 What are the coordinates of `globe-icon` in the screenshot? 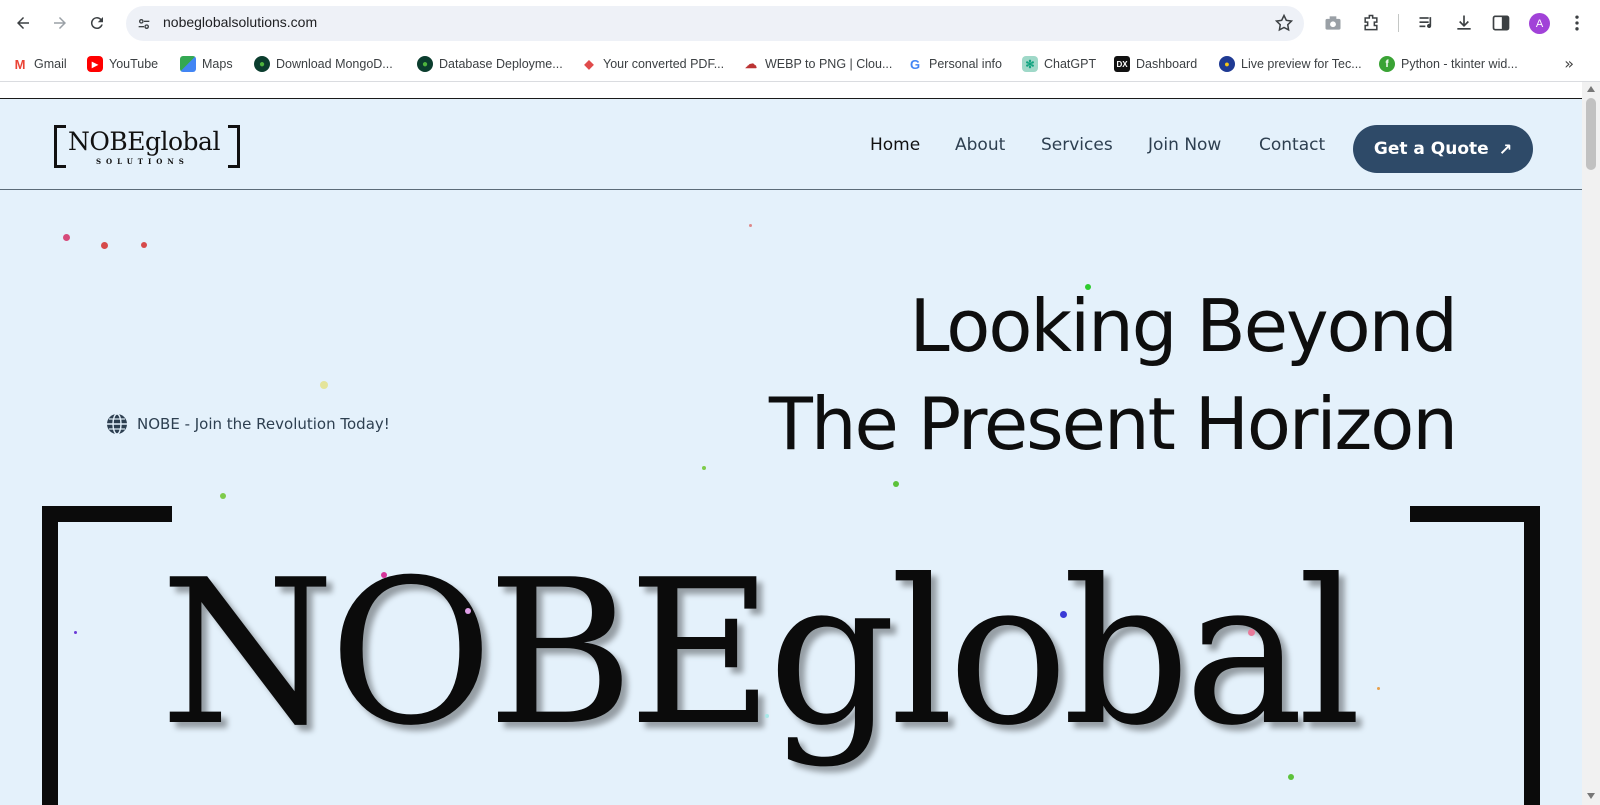 It's located at (117, 424).